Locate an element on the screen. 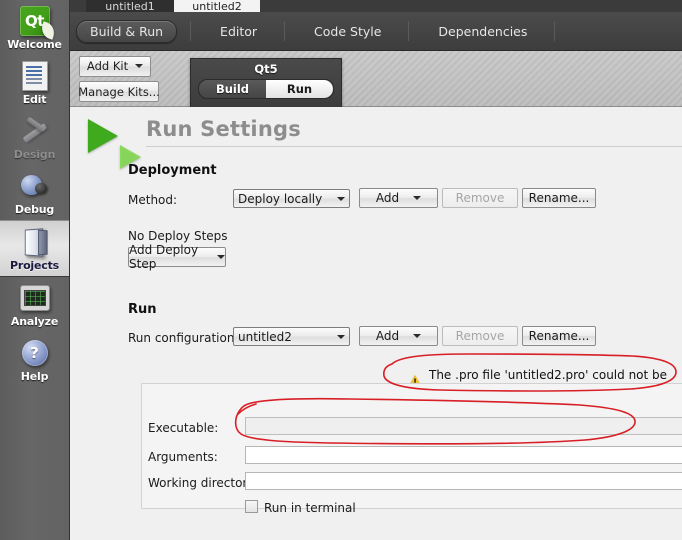 The width and height of the screenshot is (682, 540). deployment-remove-button: Remove is located at coordinates (480, 198).